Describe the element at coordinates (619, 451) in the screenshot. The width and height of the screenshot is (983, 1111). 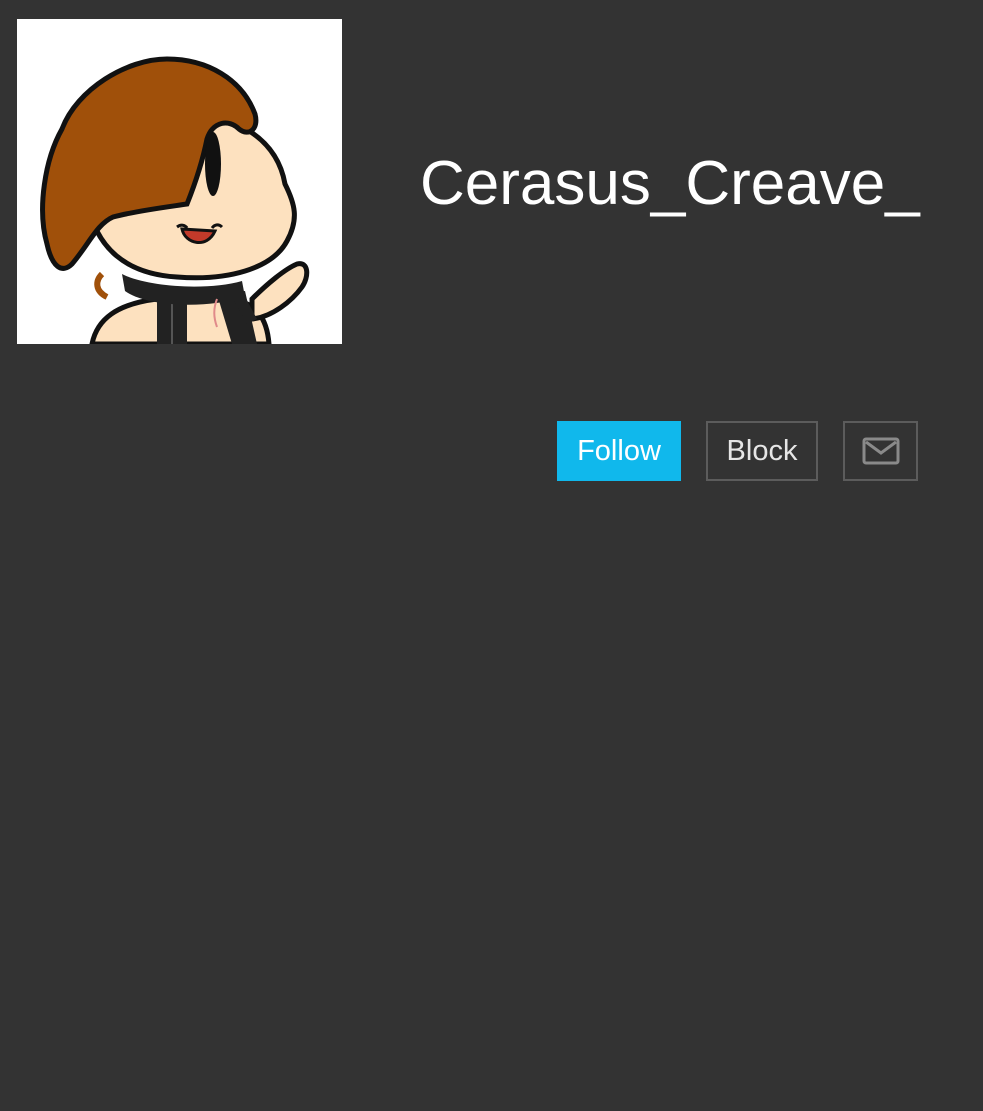
I see `follow-button: Follow` at that location.